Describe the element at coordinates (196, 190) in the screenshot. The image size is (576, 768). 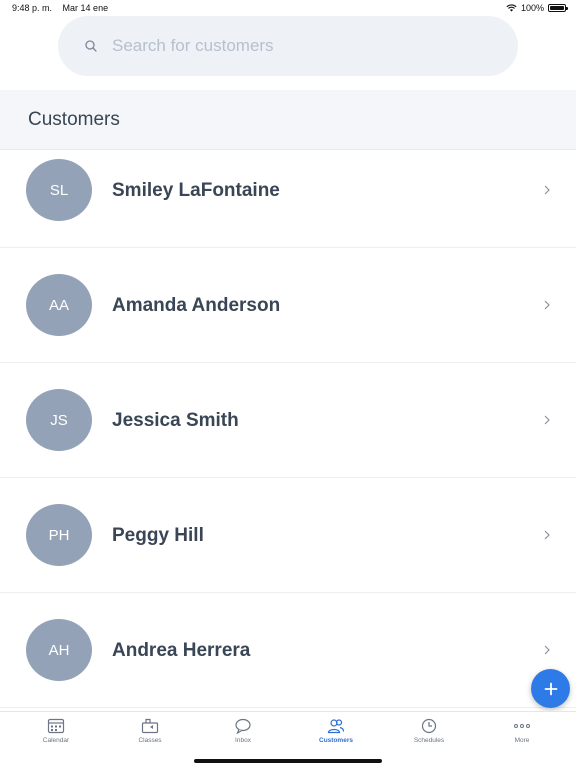
I see `customer-name: Smiley LaFontaine` at that location.